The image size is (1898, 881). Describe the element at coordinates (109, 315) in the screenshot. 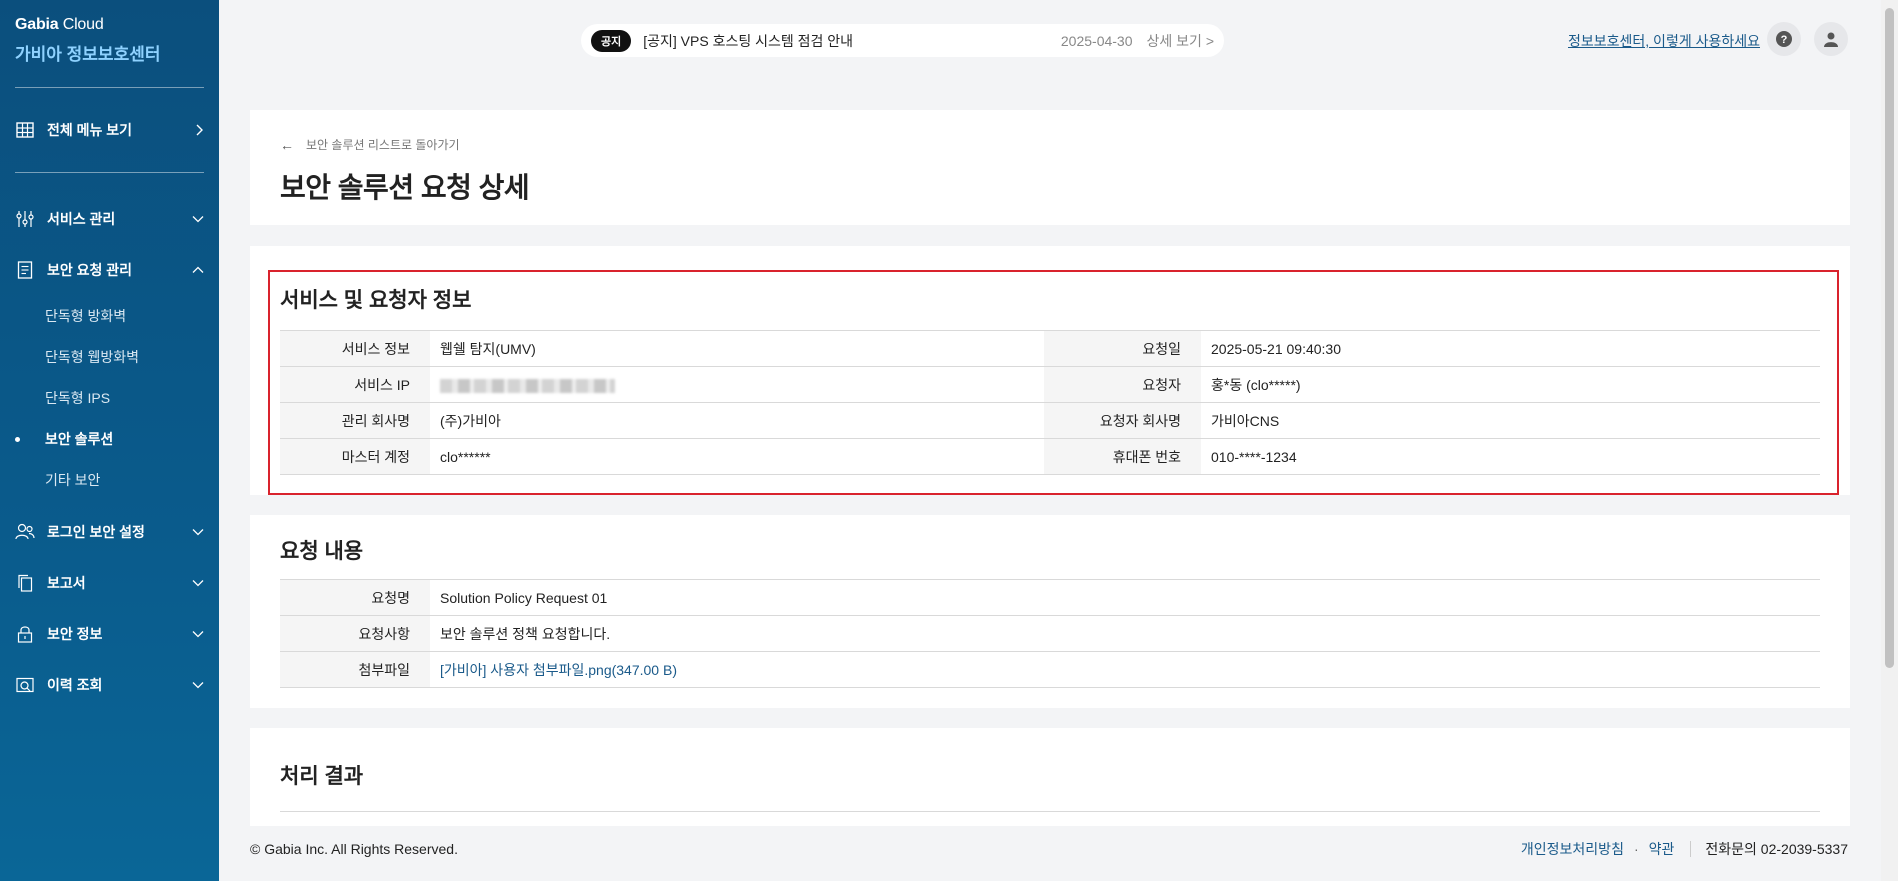

I see `submenu-item-firewall: 단독형 방화벽` at that location.